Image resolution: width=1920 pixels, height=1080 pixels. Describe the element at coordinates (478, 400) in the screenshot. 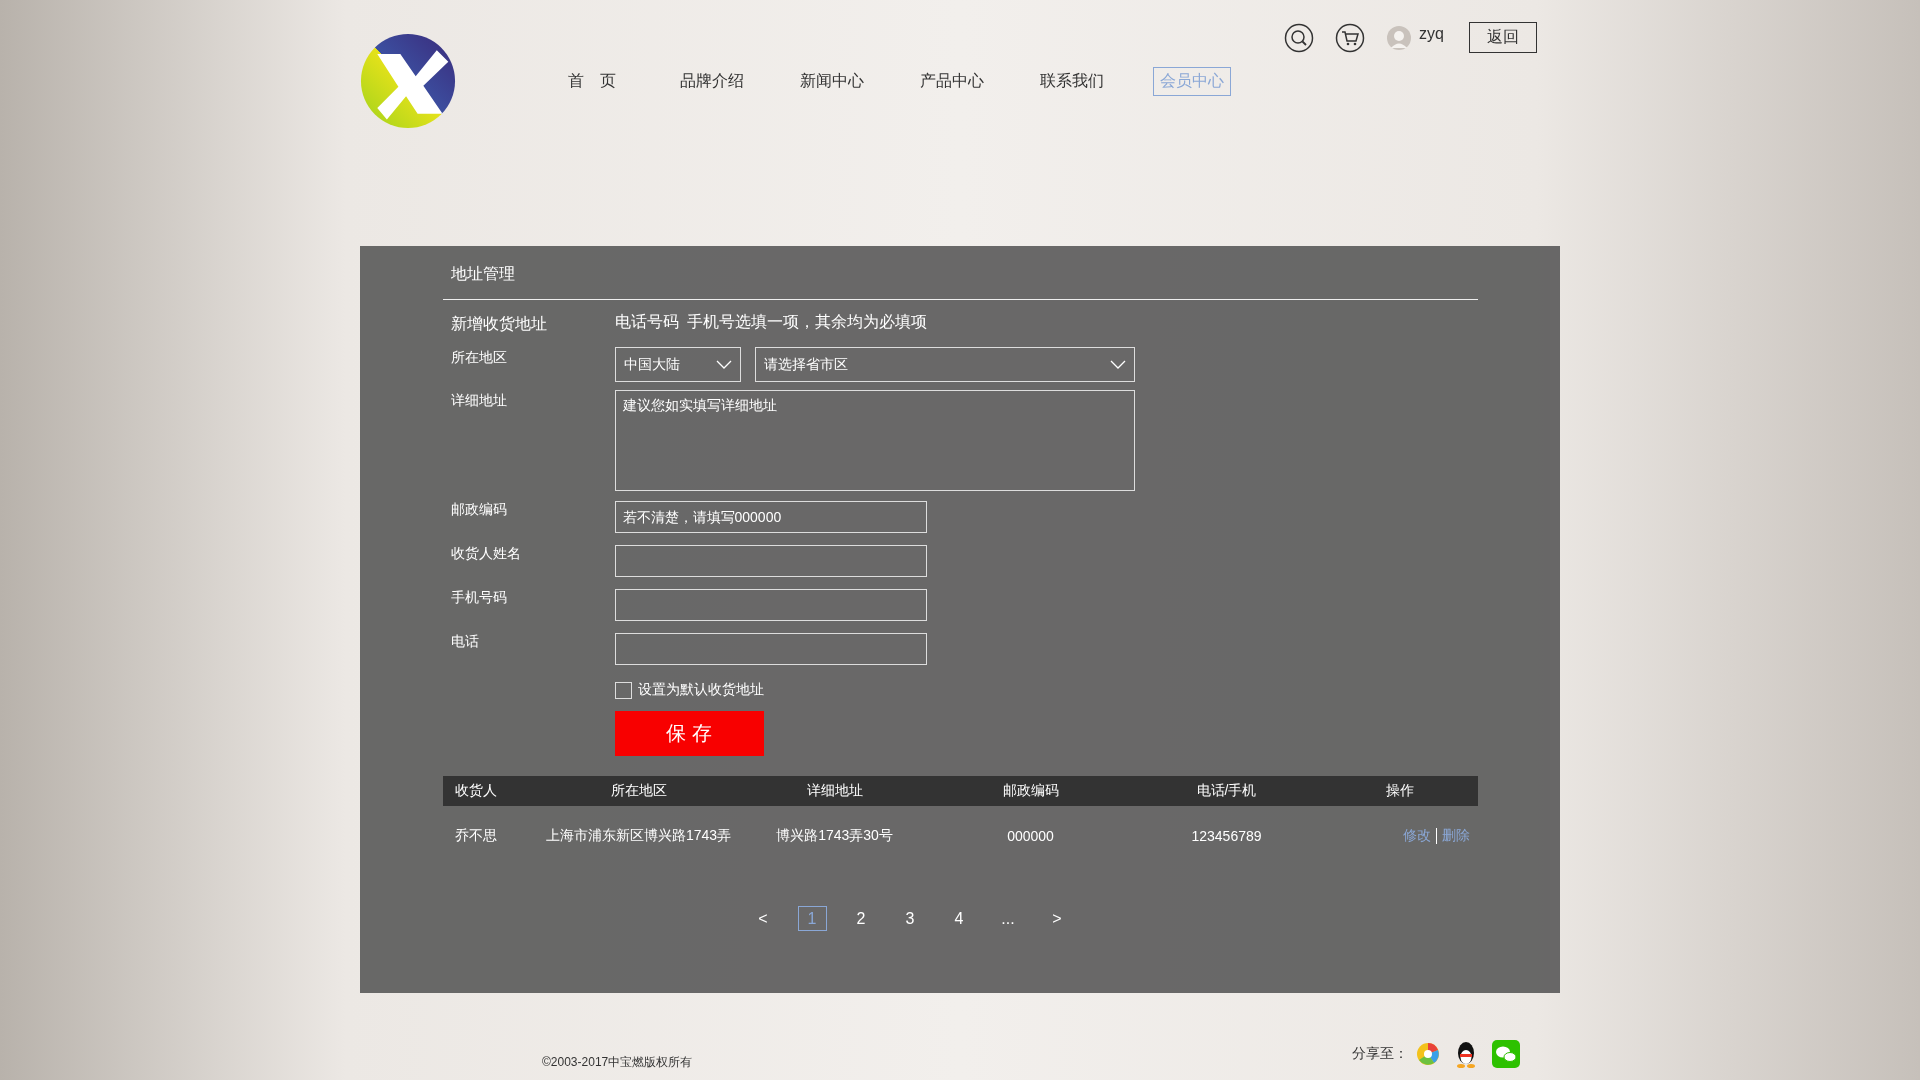

I see `field-label: 详细地址` at that location.